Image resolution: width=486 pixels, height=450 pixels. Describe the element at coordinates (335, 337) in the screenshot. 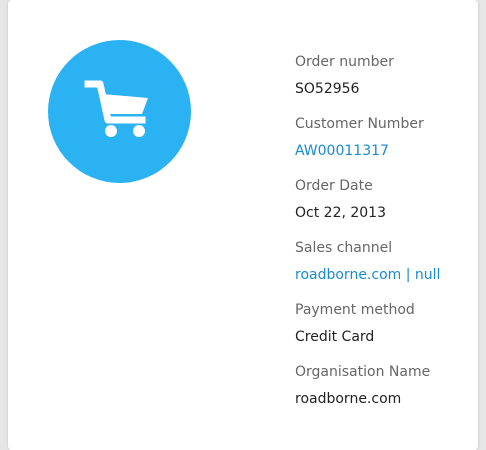

I see `field-value: Credit Card` at that location.